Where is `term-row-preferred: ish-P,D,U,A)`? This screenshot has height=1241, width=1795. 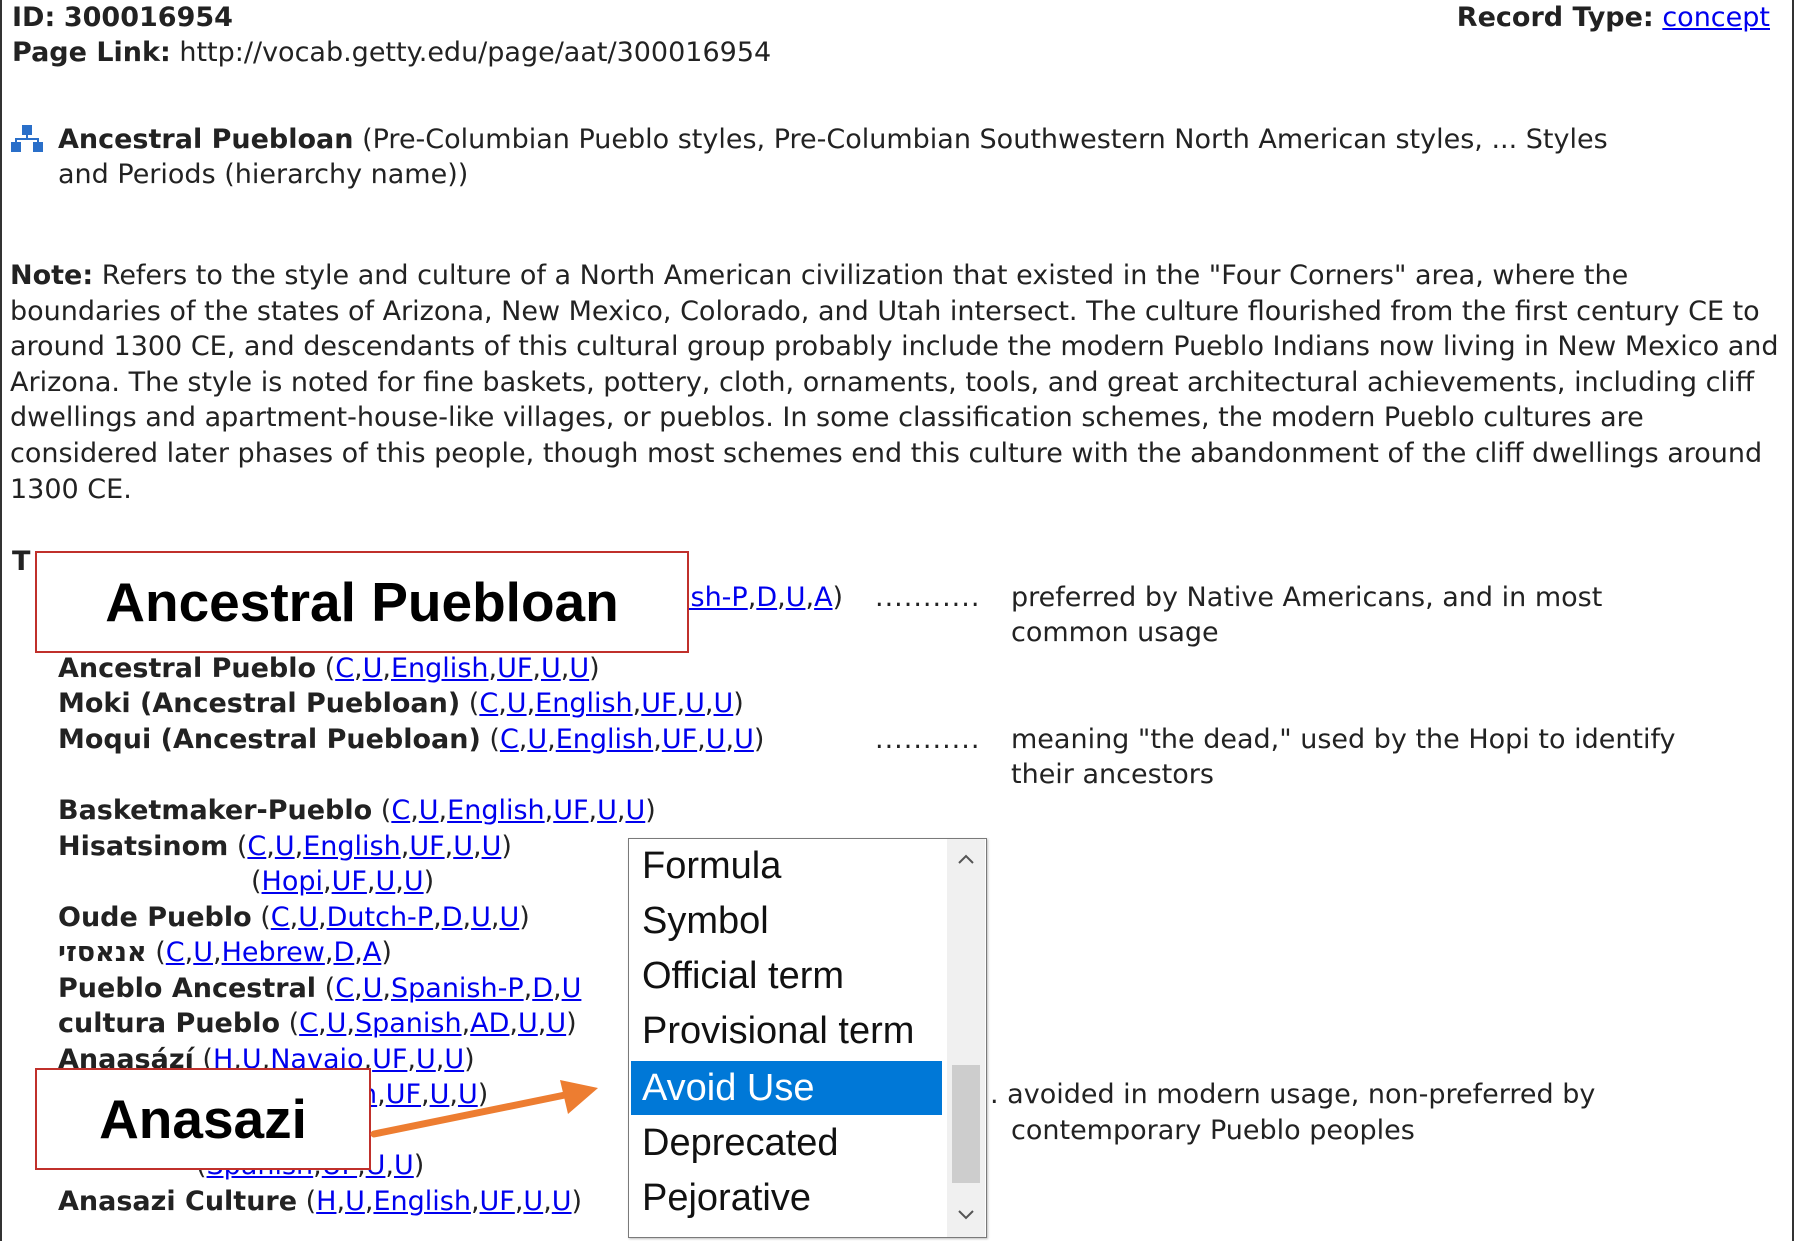 term-row-preferred: ish-P,D,U,A) is located at coordinates (763, 597).